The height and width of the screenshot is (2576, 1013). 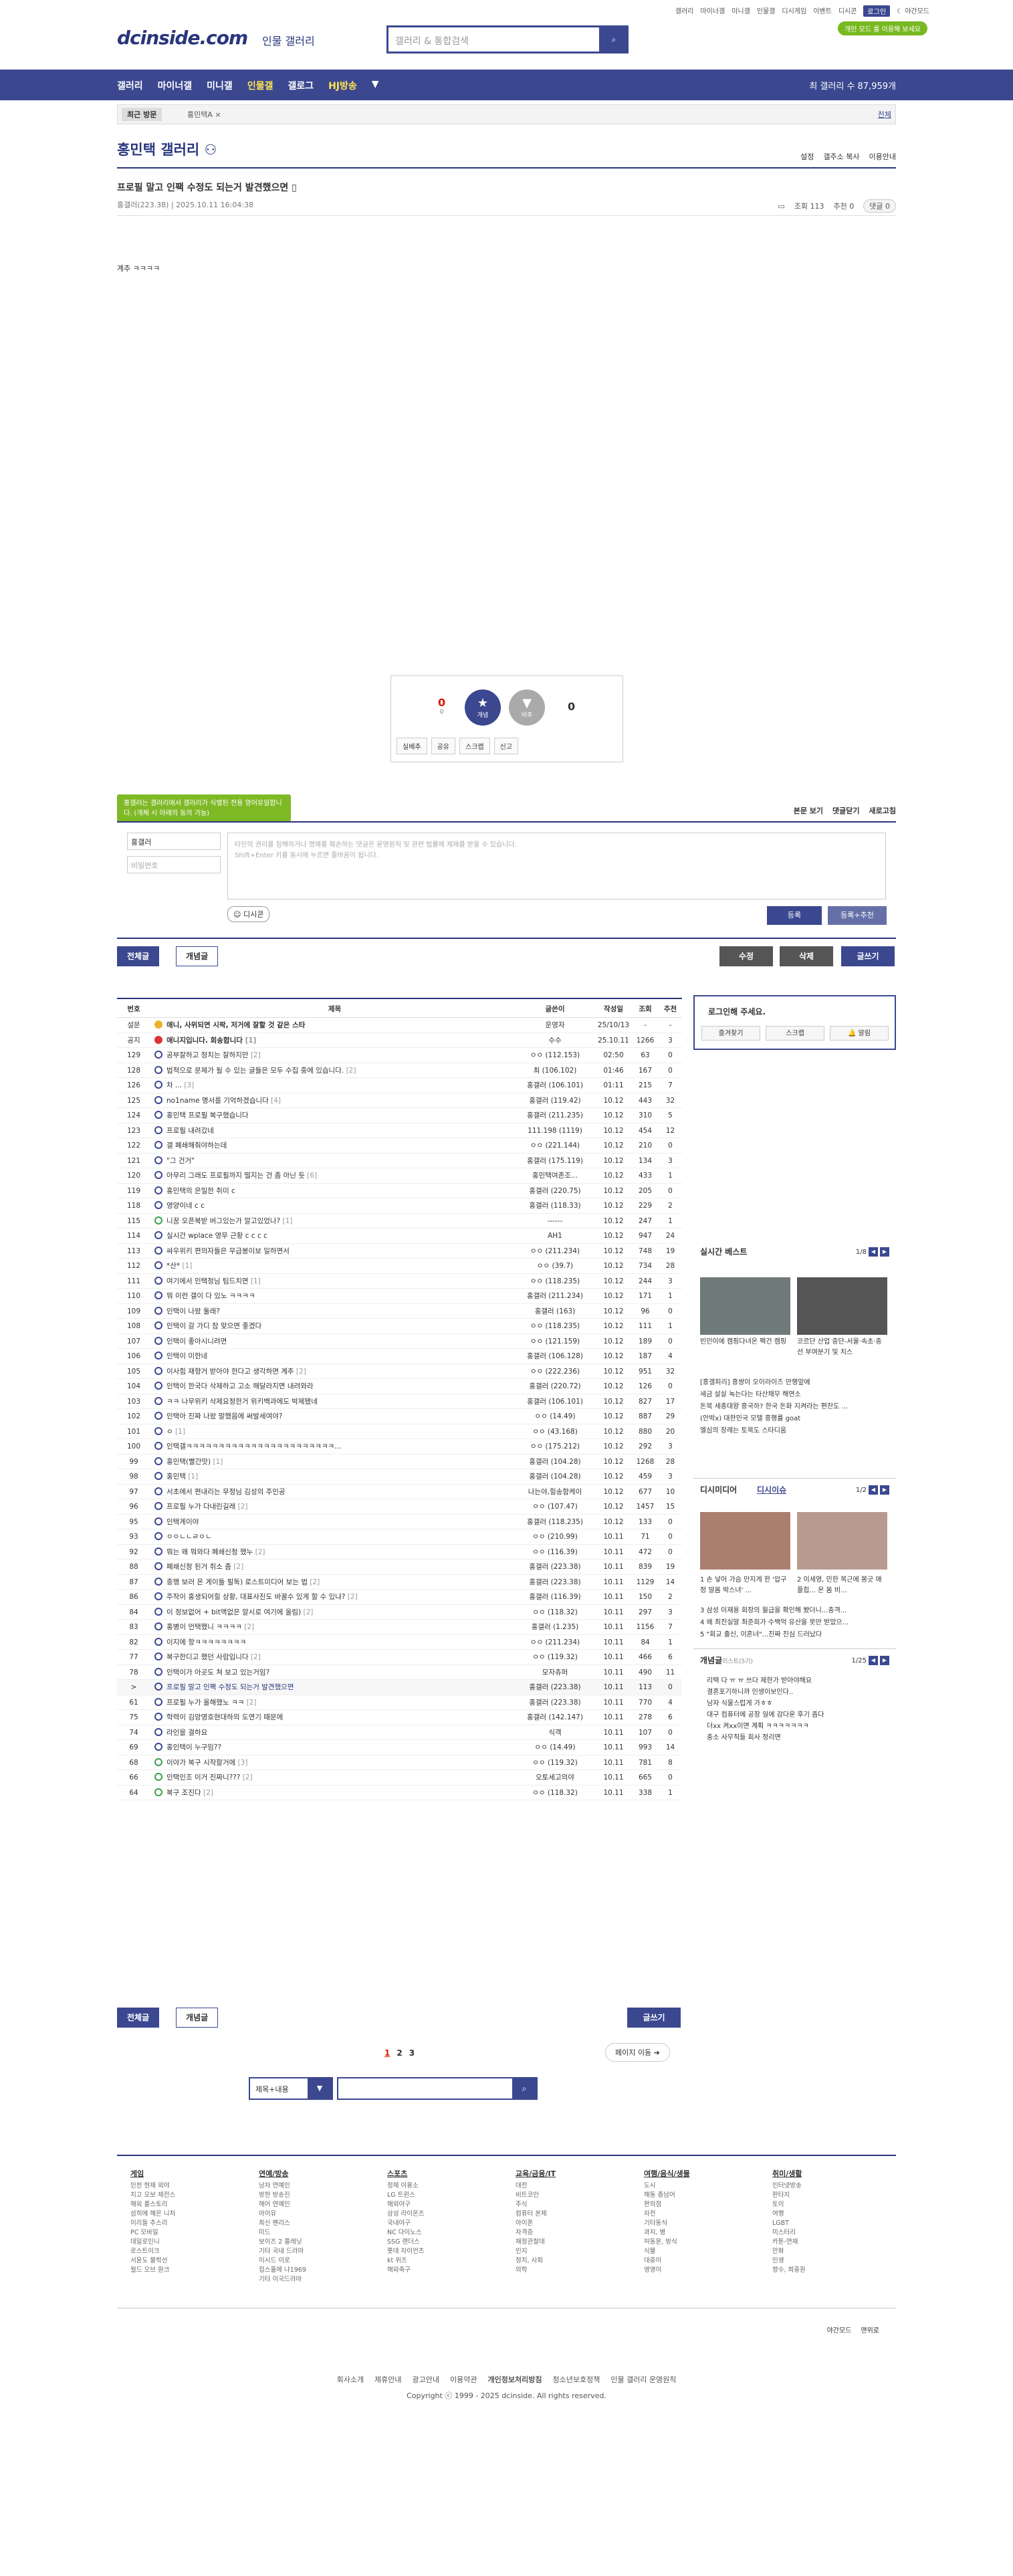 I want to click on footer-link: 아이폰, so click(x=536, y=2223).